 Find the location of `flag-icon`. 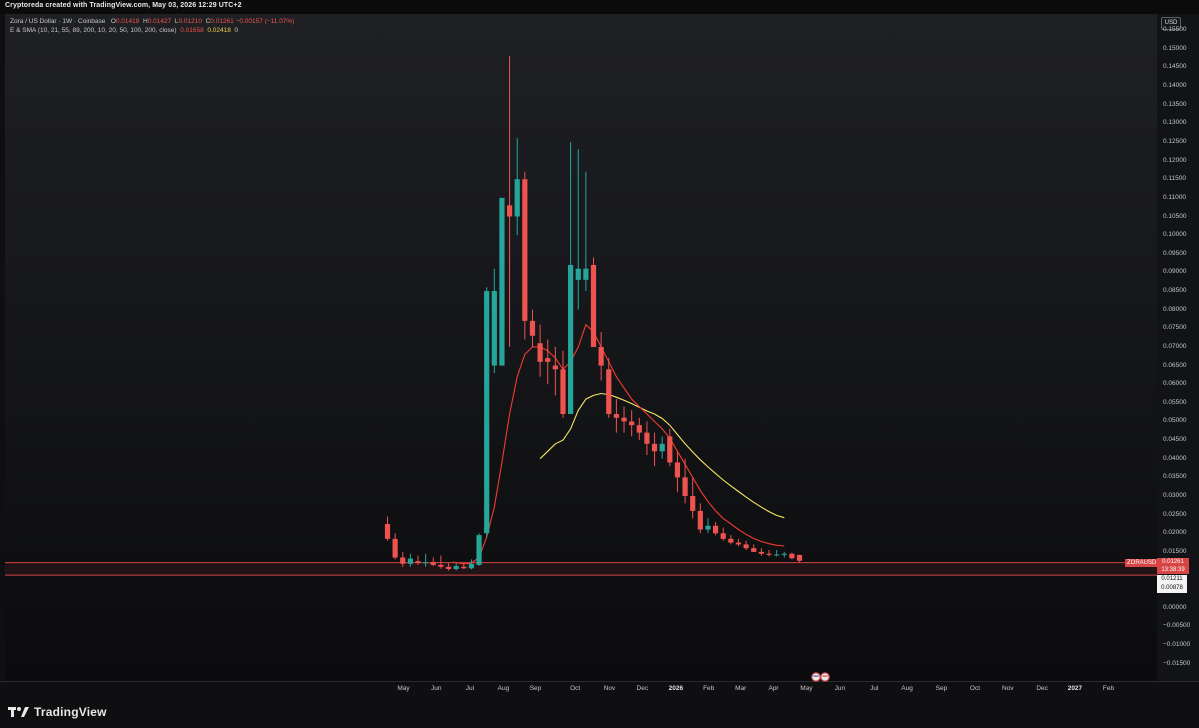

flag-icon is located at coordinates (820, 677).